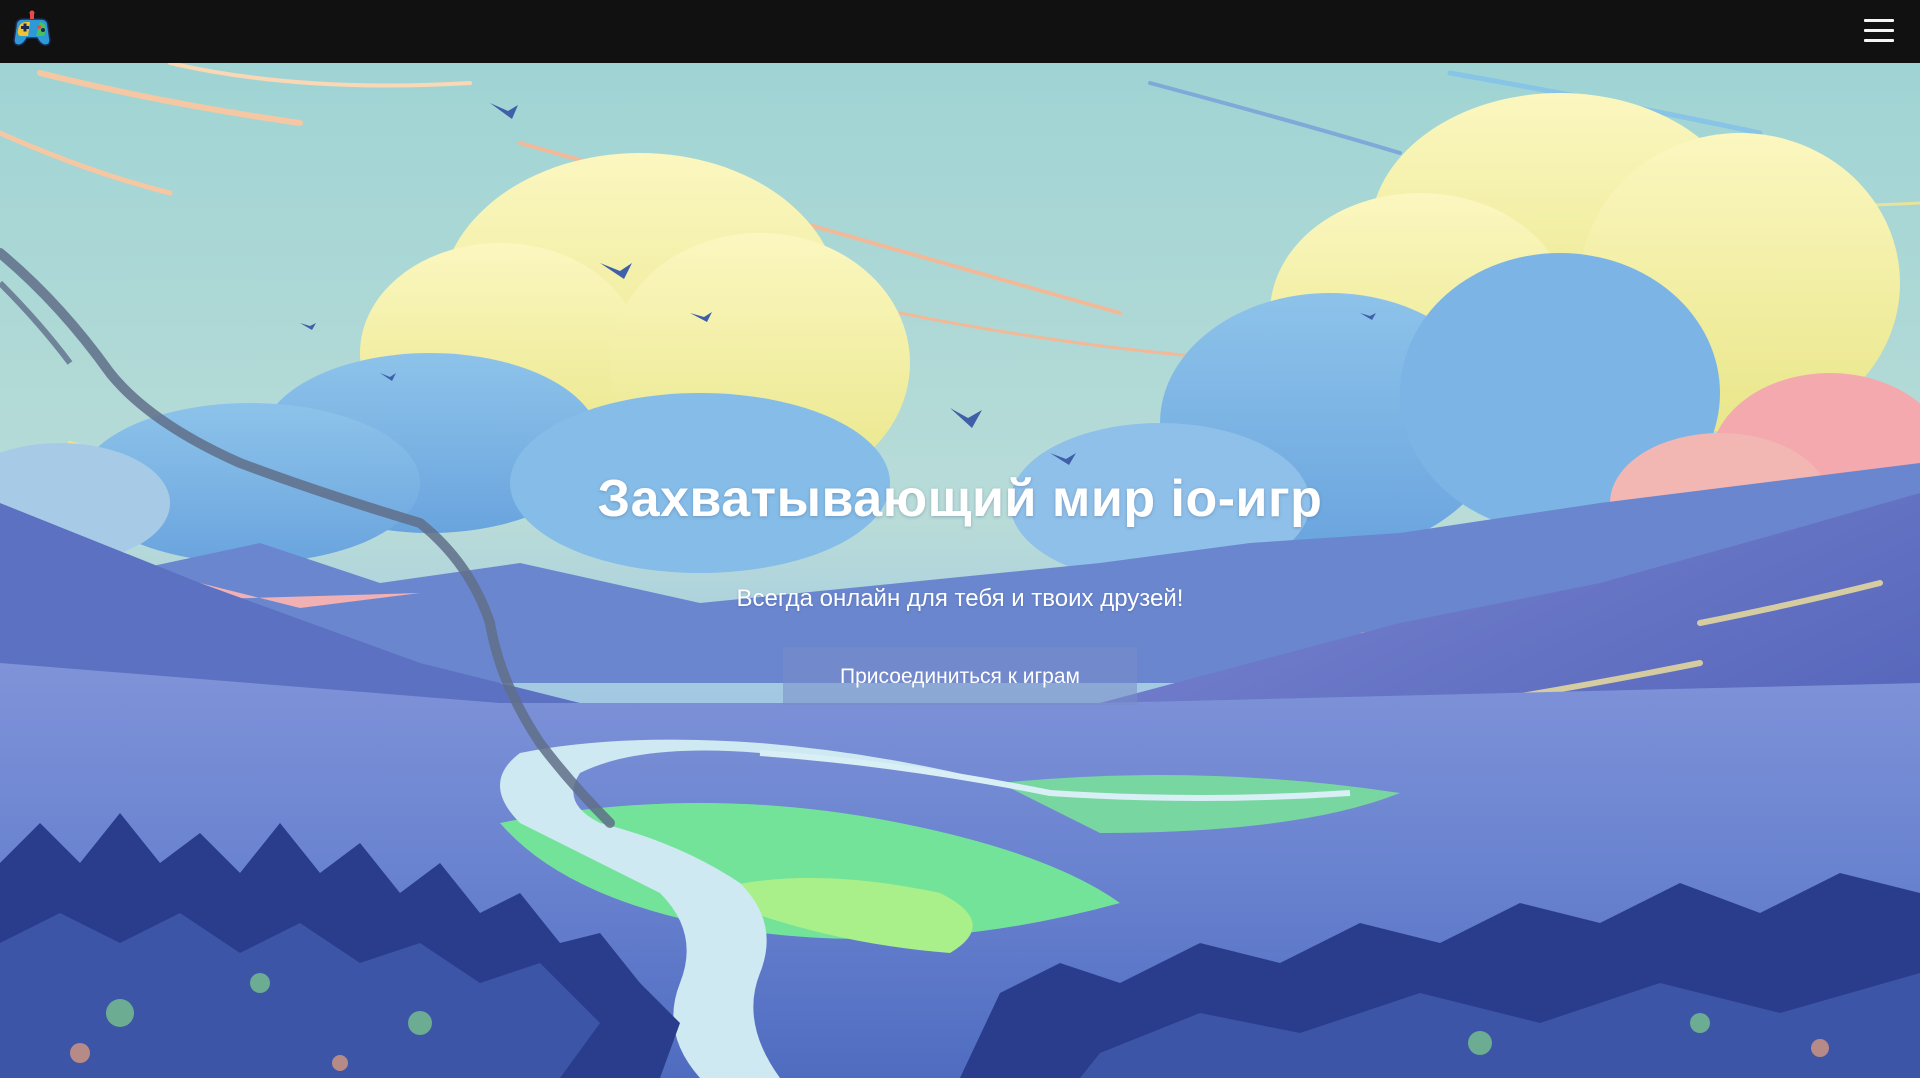 This screenshot has width=1920, height=1078. Describe the element at coordinates (1879, 40) in the screenshot. I see `menu-bar-bottom` at that location.